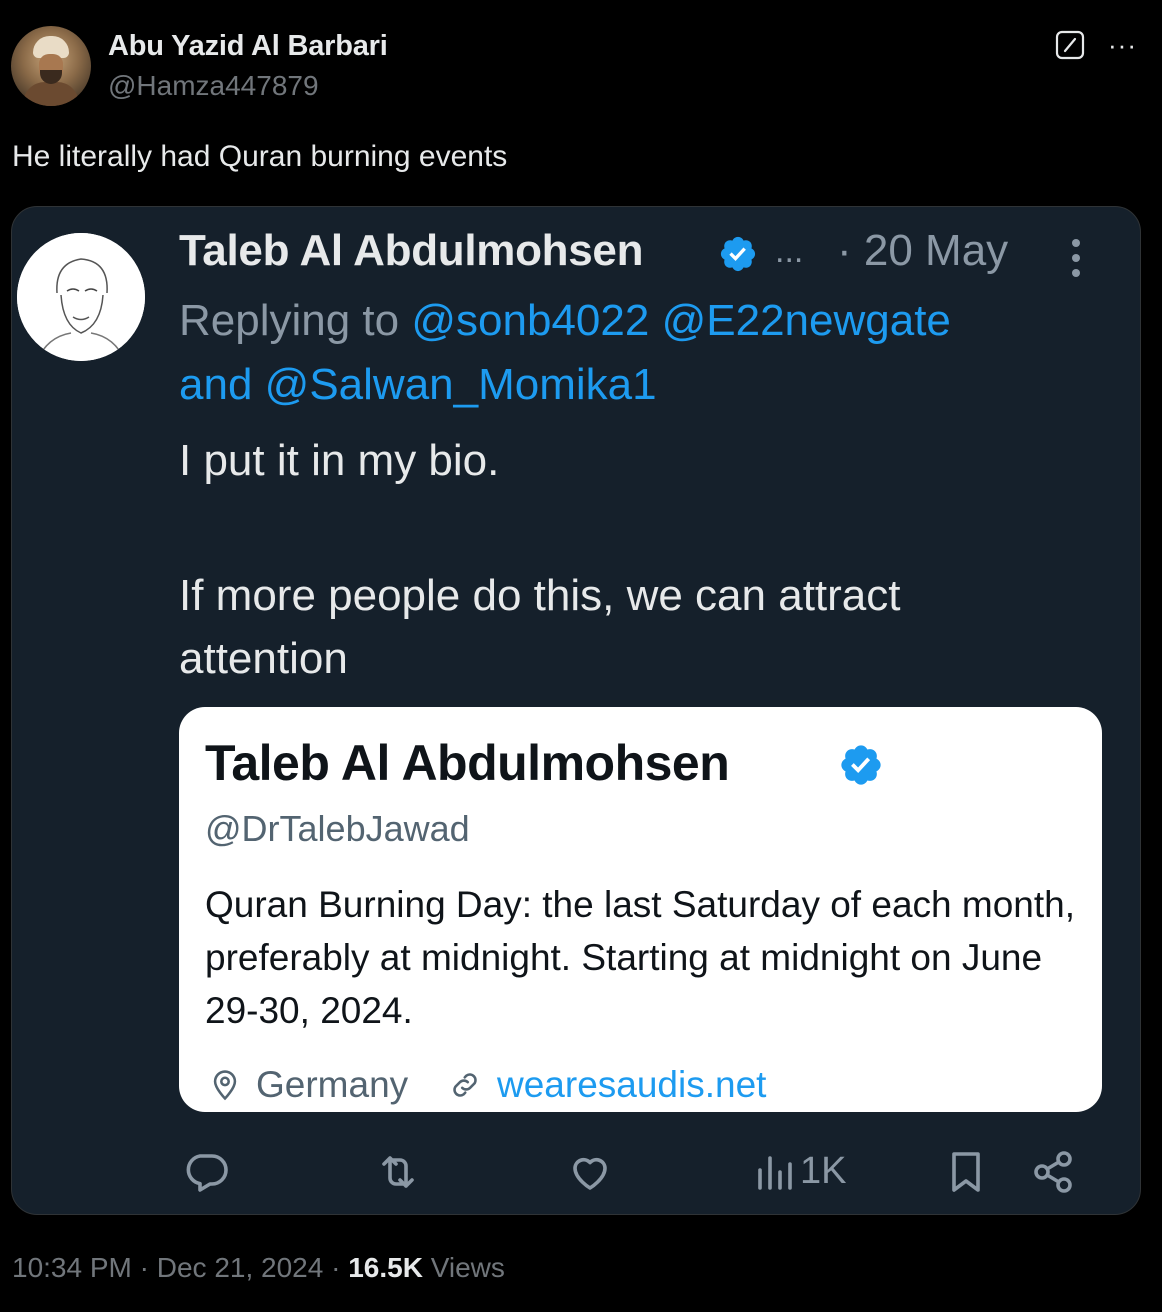 The width and height of the screenshot is (1162, 1312). I want to click on tweet-metadata: 10:34 PM · Dec 21, 2024 · 16.5K Views, so click(258, 1268).